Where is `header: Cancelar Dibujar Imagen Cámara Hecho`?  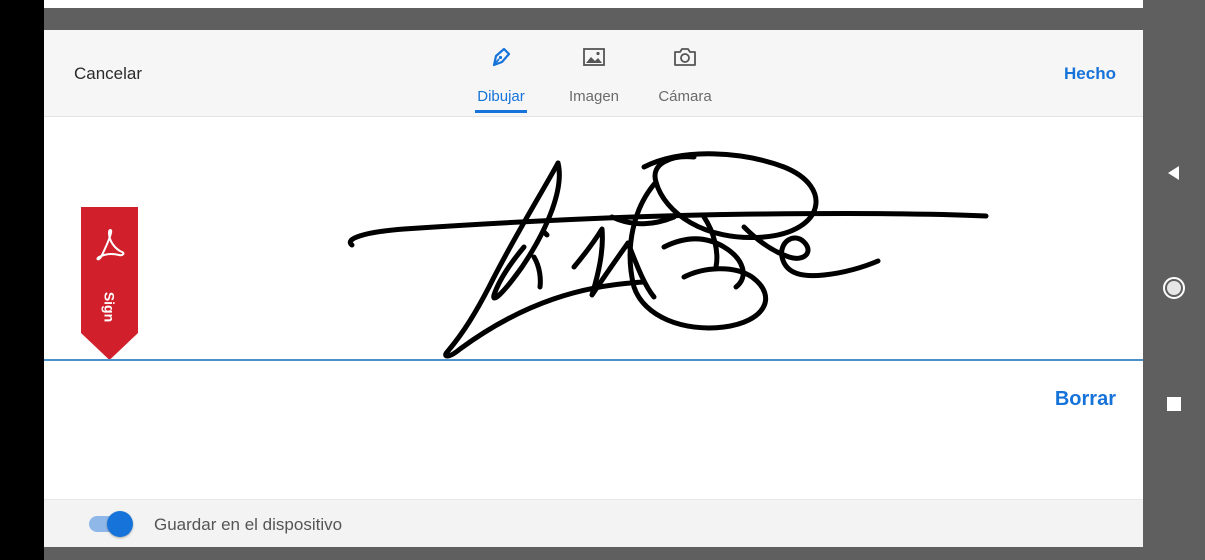 header: Cancelar Dibujar Imagen Cámara Hecho is located at coordinates (593, 73).